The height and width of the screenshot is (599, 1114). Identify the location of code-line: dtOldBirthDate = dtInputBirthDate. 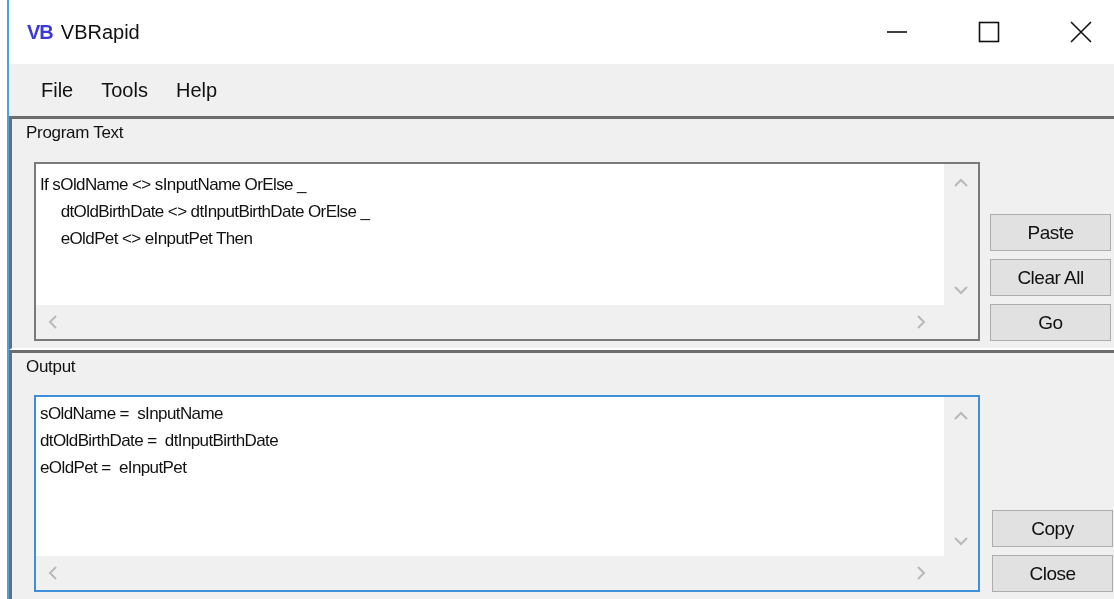
(160, 441).